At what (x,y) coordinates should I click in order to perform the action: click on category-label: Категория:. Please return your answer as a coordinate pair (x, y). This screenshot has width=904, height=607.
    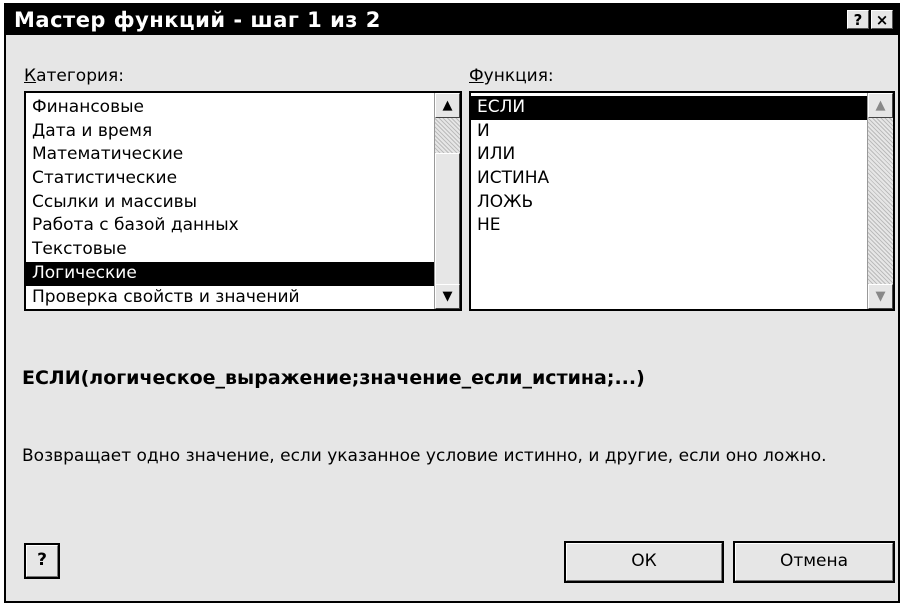
    Looking at the image, I should click on (74, 76).